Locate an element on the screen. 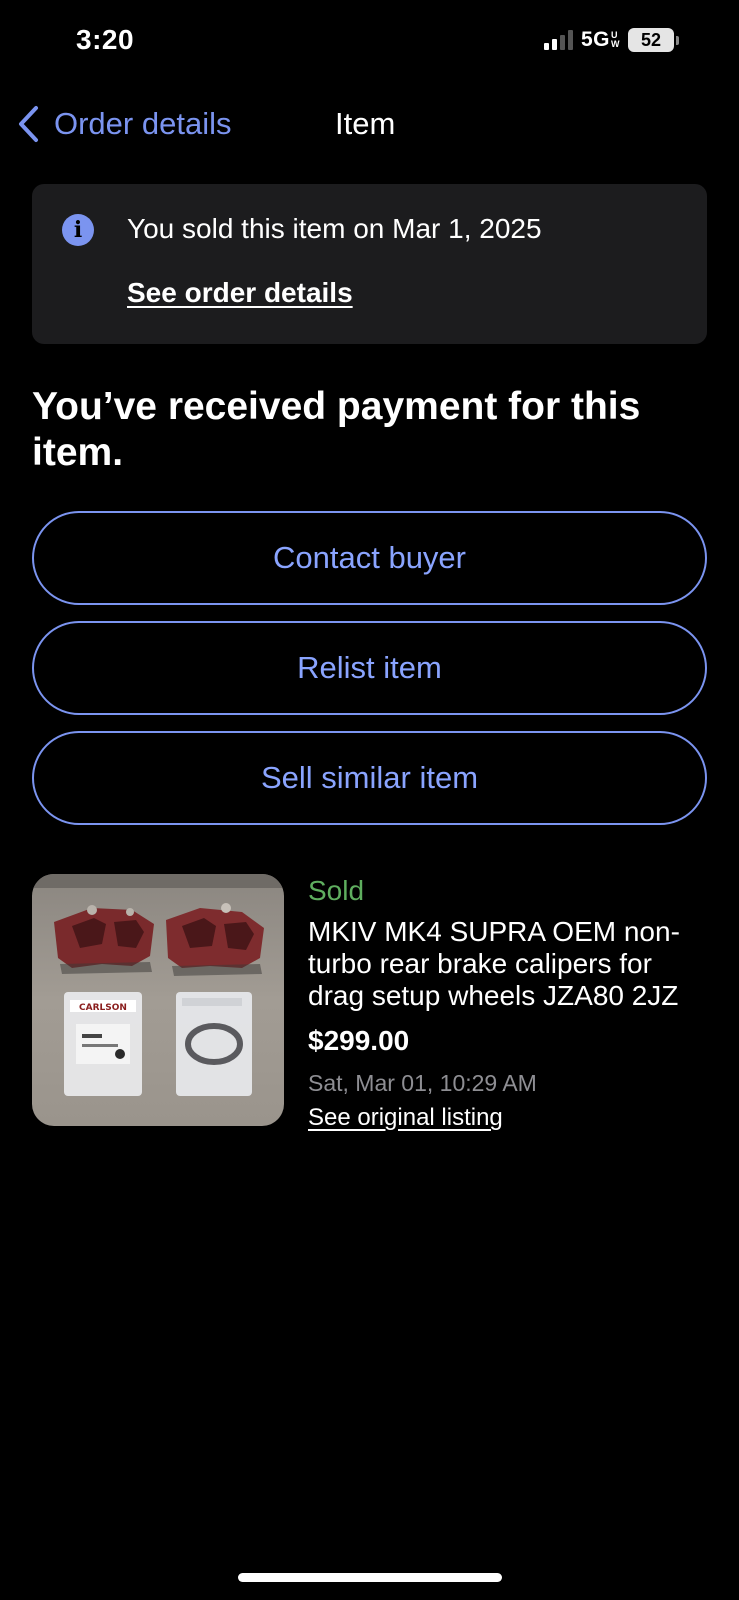 This screenshot has width=739, height=1600. network-indicator: 5G U W is located at coordinates (600, 40).